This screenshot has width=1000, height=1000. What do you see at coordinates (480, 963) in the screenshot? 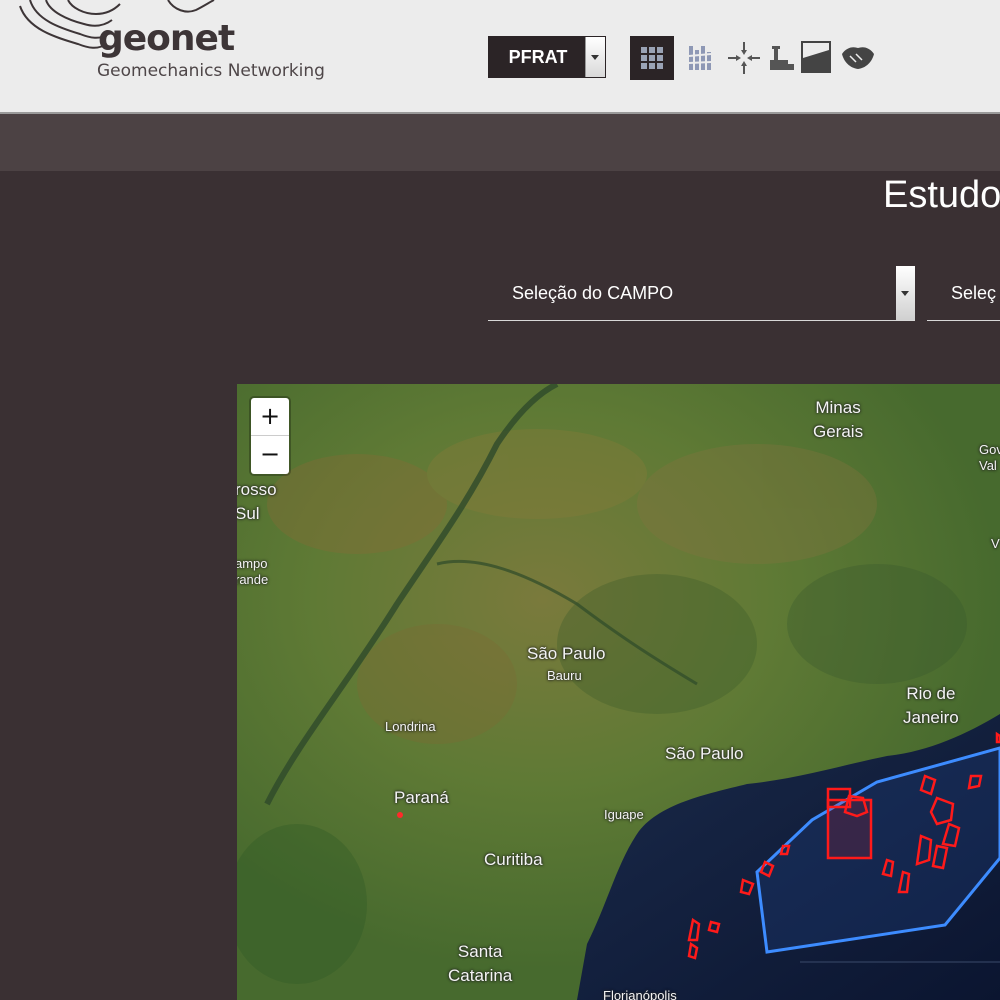
I see `map-label-santa-catarina: Santa Catarina` at bounding box center [480, 963].